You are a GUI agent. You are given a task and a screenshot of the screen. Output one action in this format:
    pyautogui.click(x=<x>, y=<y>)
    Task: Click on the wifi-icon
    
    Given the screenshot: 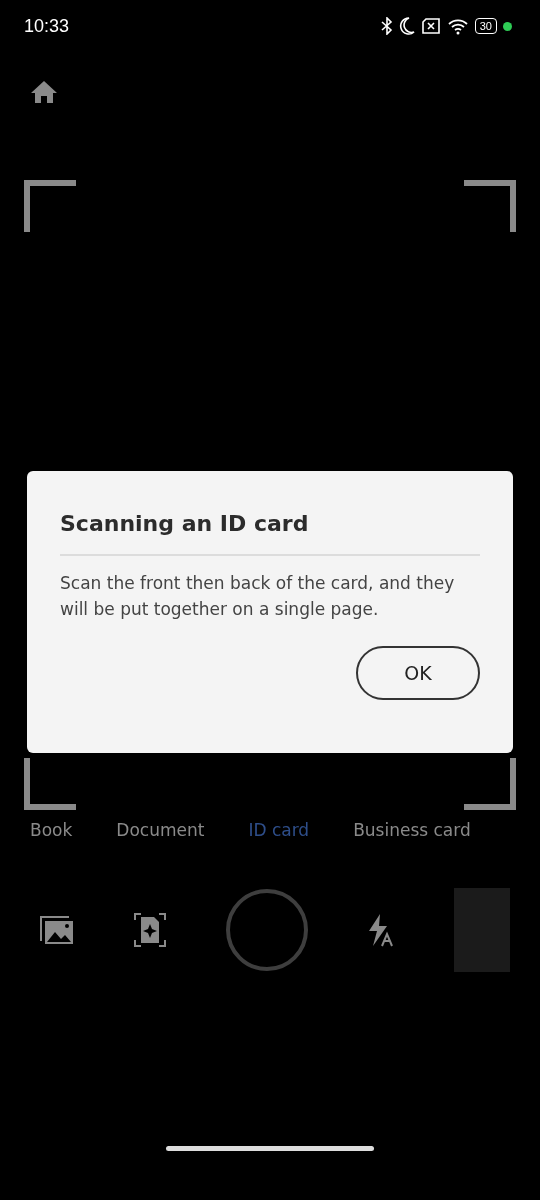 What is the action you would take?
    pyautogui.click(x=457, y=26)
    